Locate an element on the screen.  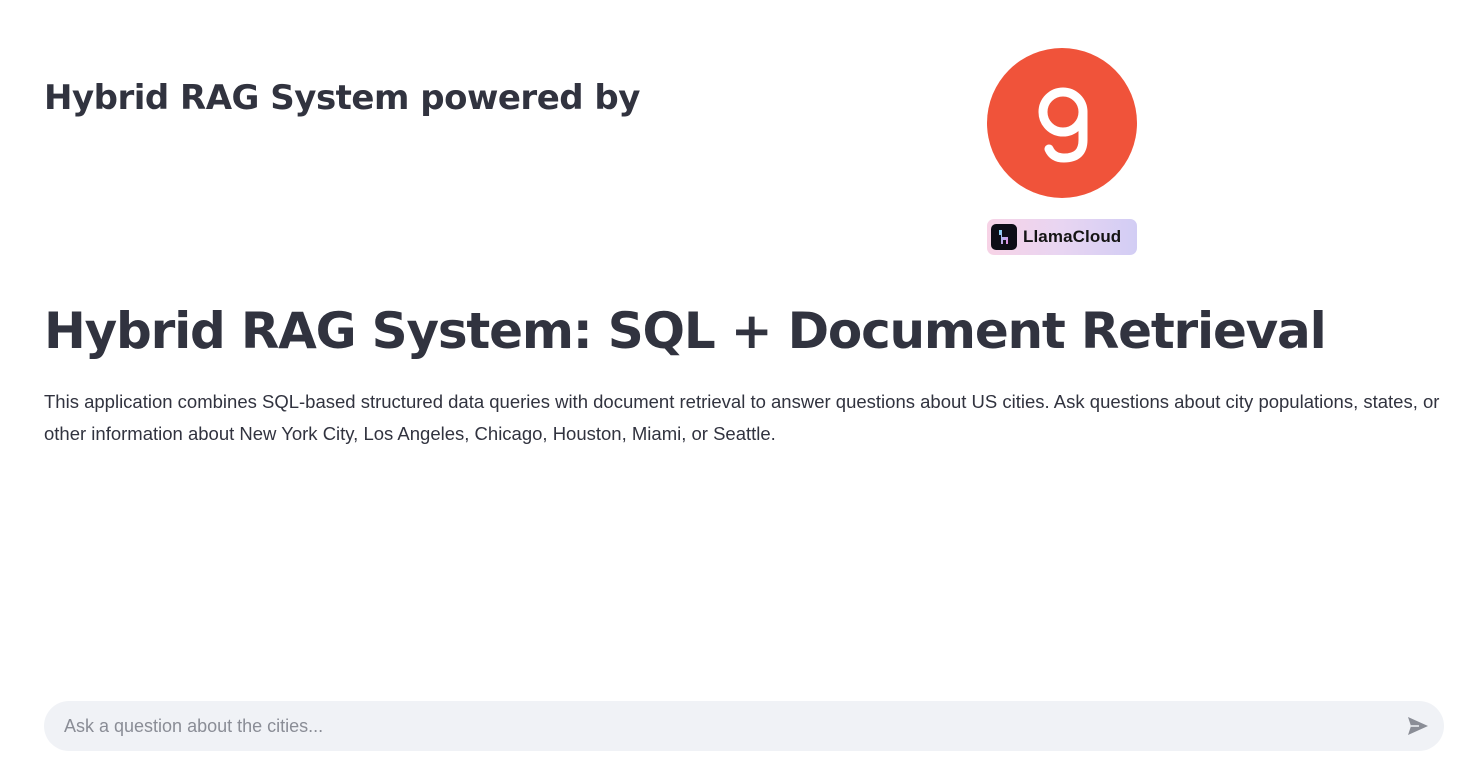
chat-input-bar is located at coordinates (744, 726).